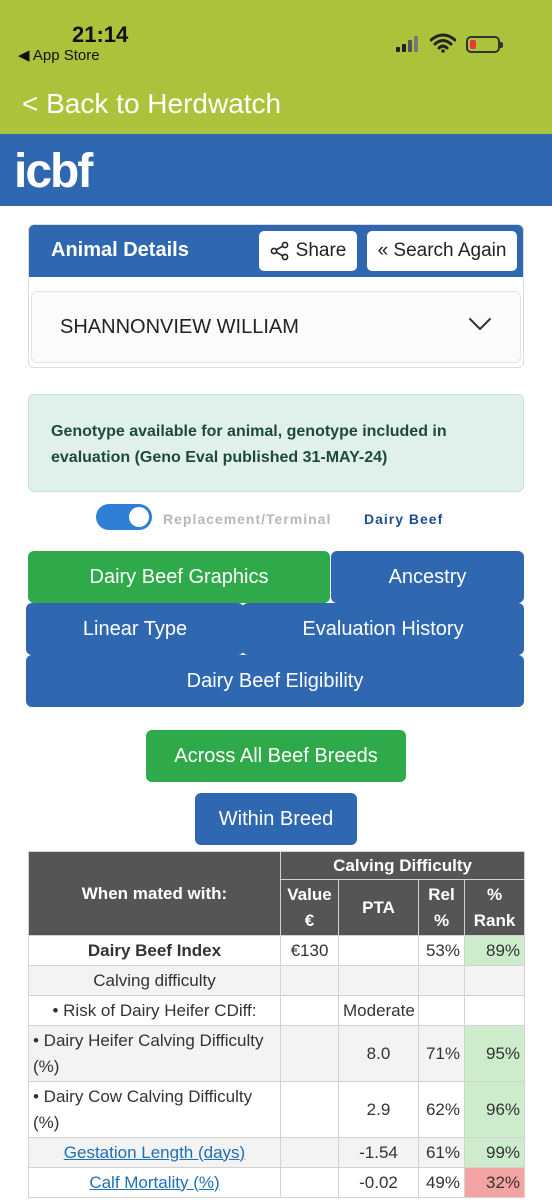 This screenshot has height=1200, width=552. What do you see at coordinates (247, 519) in the screenshot?
I see `toggle-label-replacement-terminal: Replacement/Terminal` at bounding box center [247, 519].